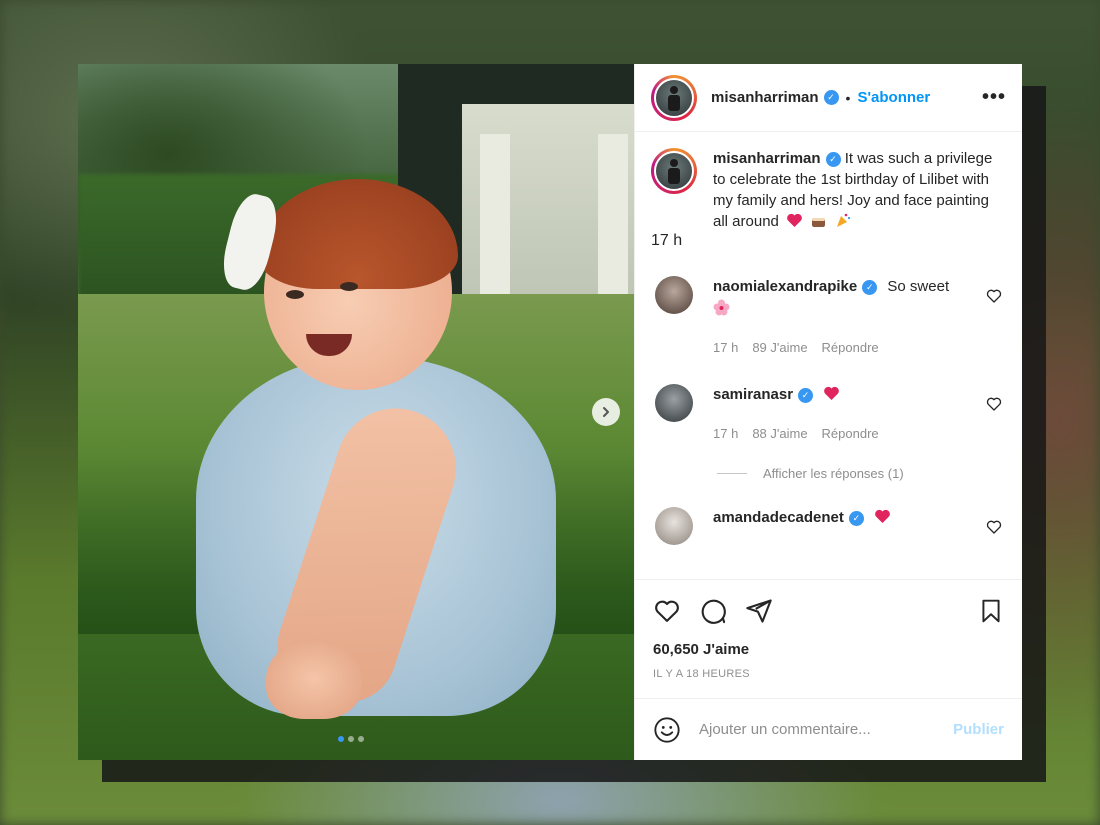 The height and width of the screenshot is (825, 1100). Describe the element at coordinates (667, 240) in the screenshot. I see `caption-time: 17 h` at that location.